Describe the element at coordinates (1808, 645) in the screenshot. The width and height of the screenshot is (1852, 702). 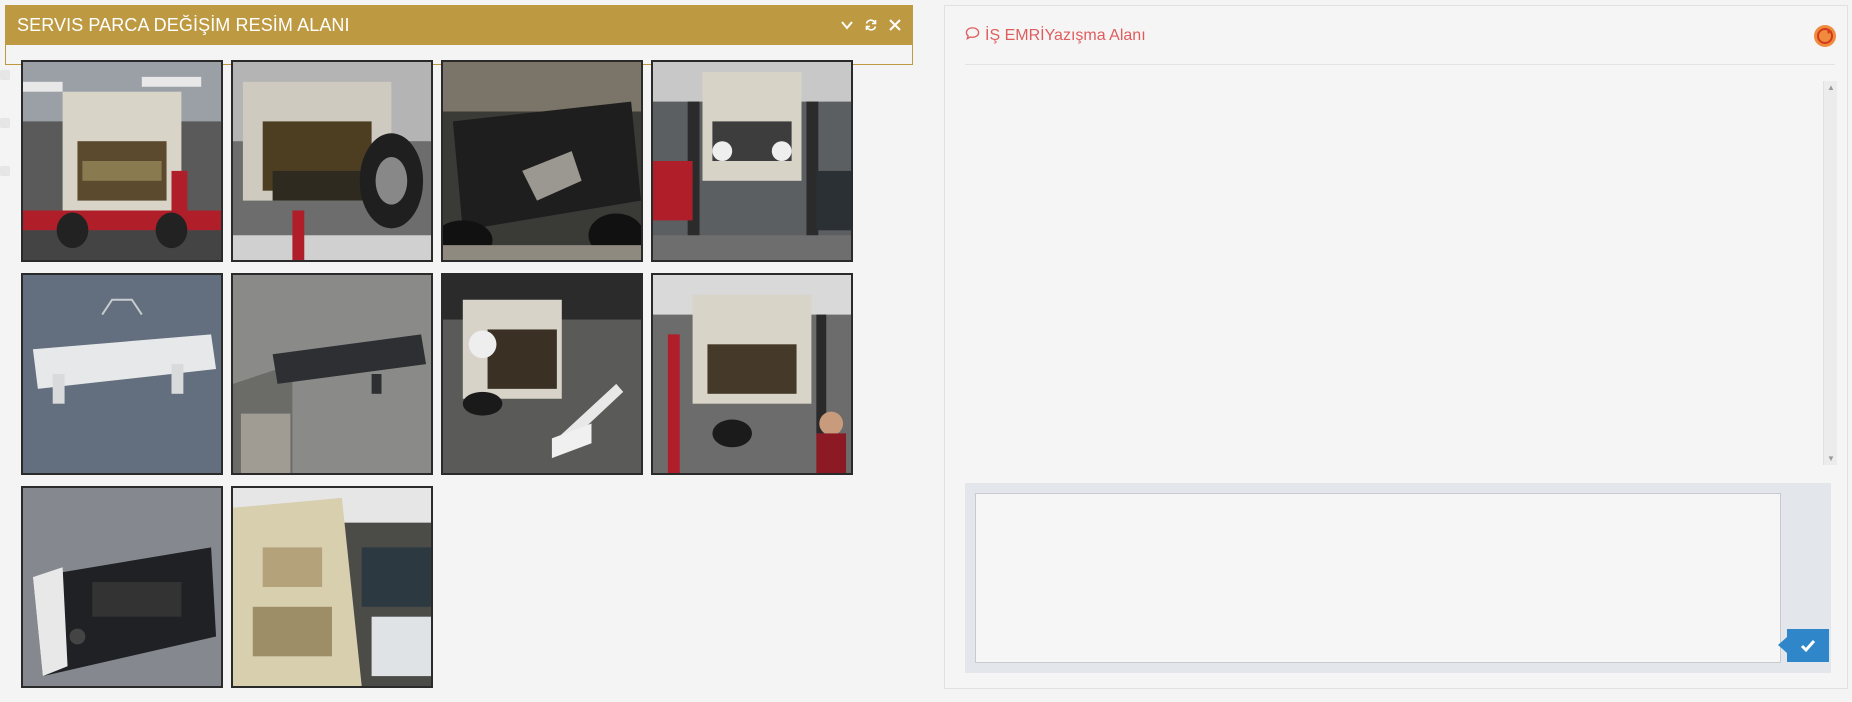
I see `check-icon` at that location.